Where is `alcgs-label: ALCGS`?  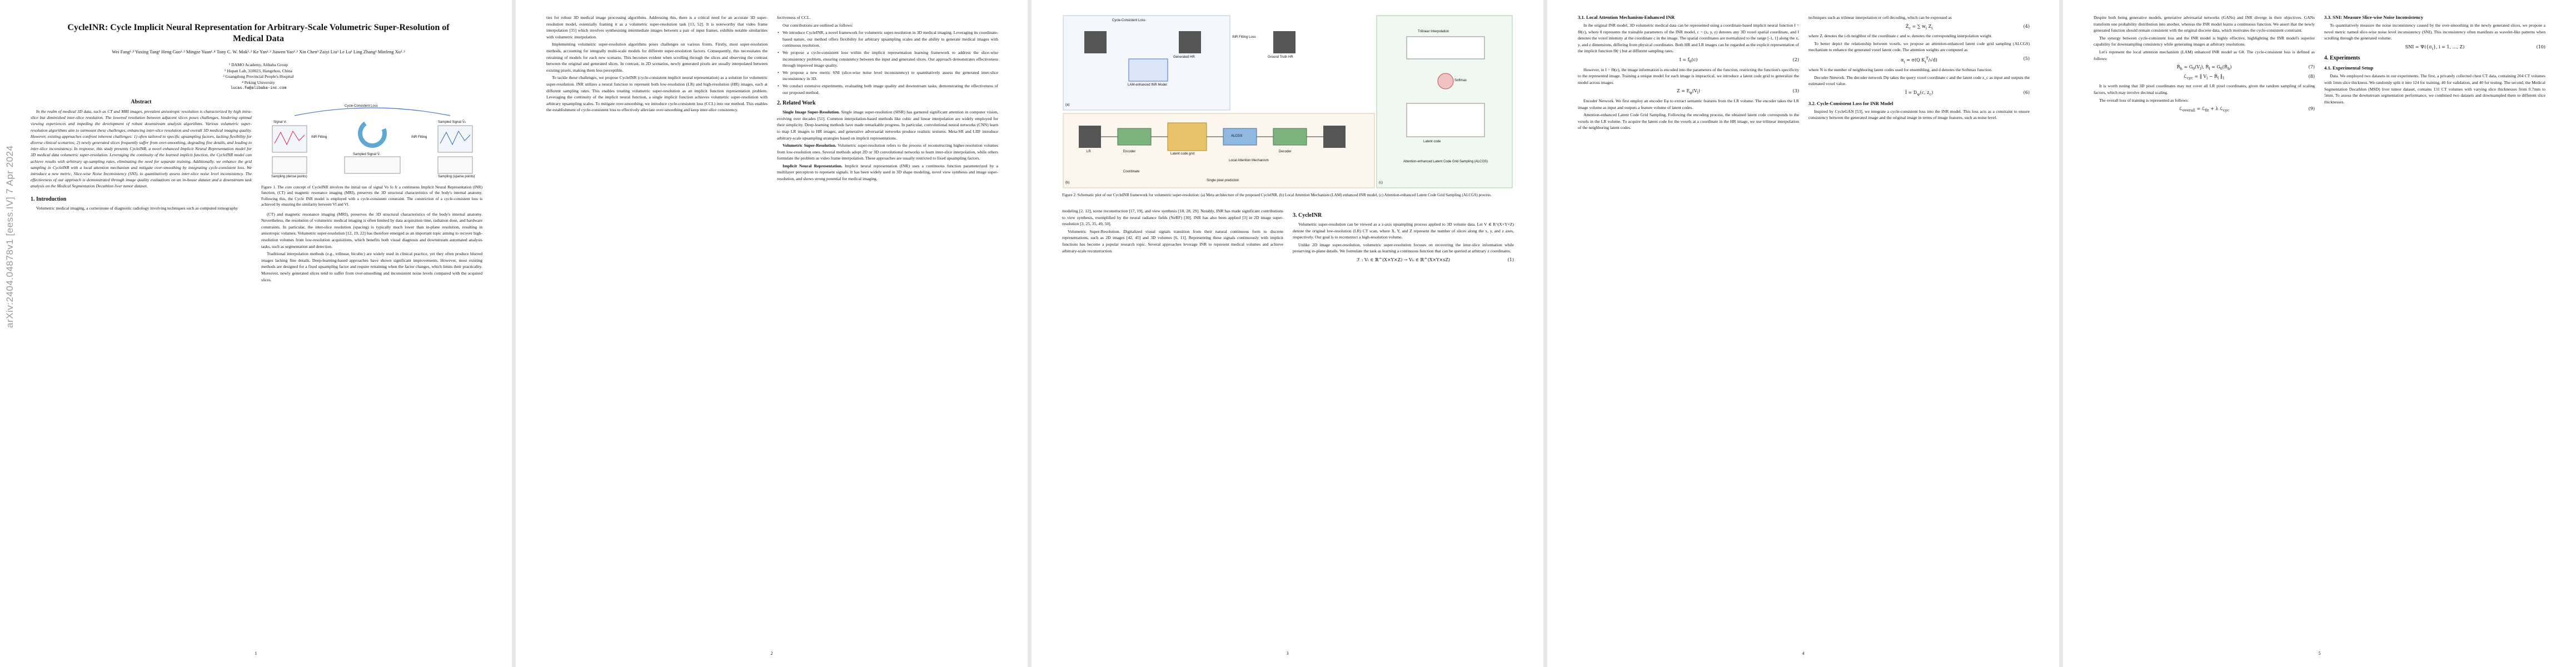
alcgs-label: ALCGS is located at coordinates (1237, 136).